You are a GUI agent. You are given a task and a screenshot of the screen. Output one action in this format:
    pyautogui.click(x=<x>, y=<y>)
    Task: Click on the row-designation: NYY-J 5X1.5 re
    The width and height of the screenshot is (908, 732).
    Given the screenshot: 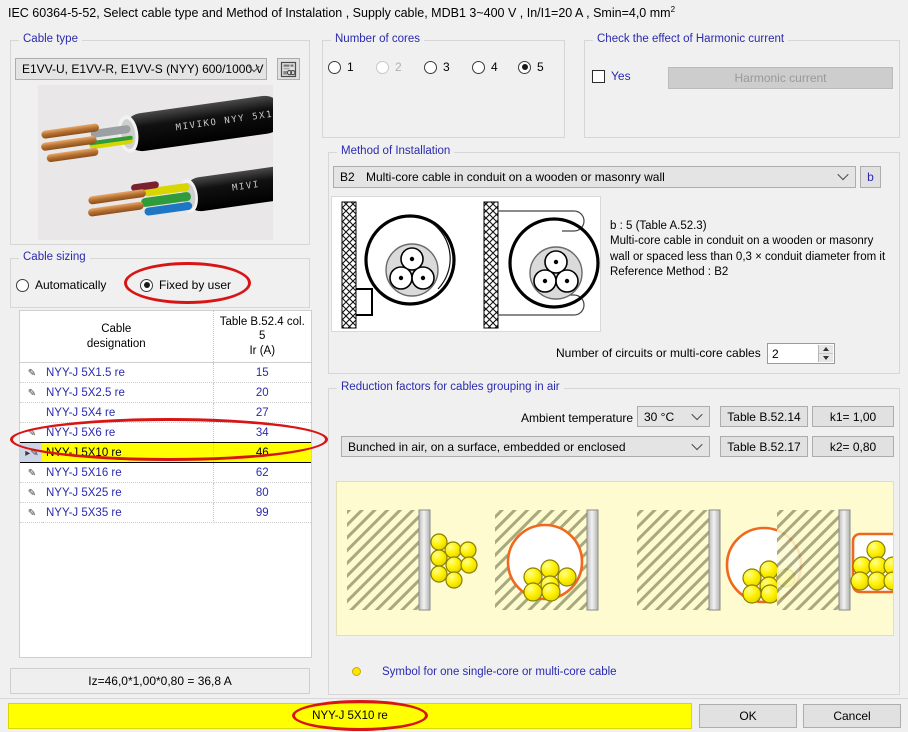 What is the action you would take?
    pyautogui.click(x=128, y=373)
    